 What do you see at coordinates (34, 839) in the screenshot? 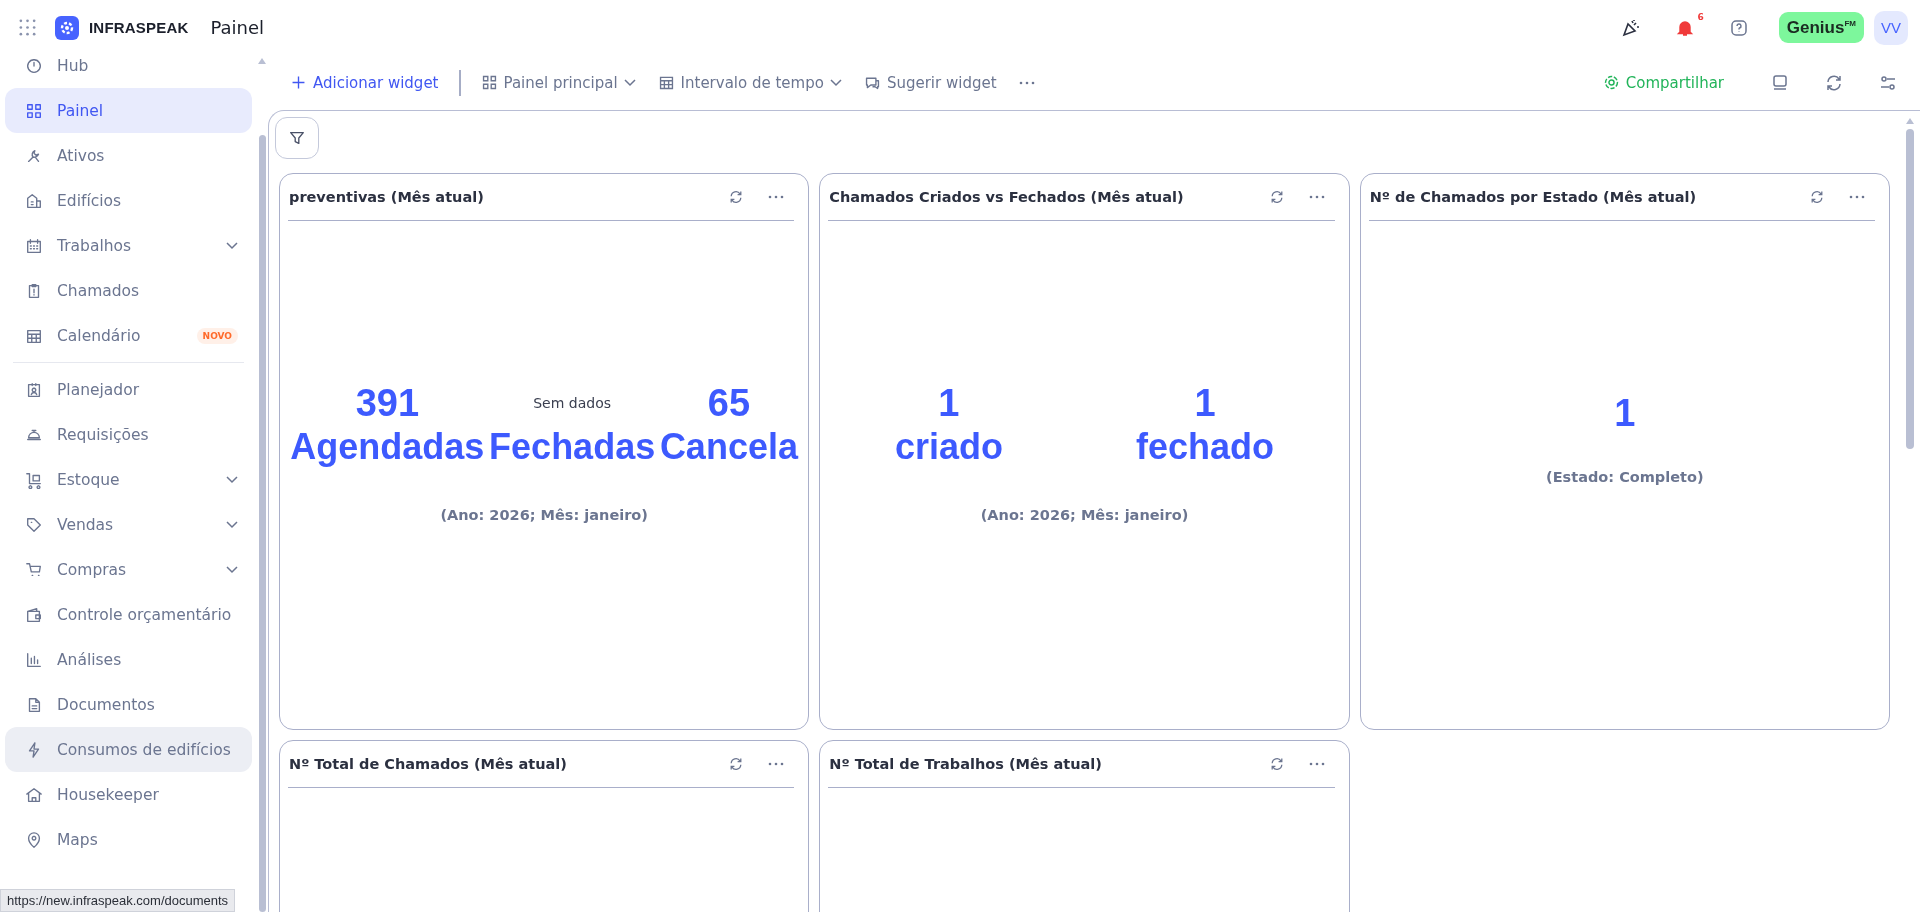
I see `pin-icon` at bounding box center [34, 839].